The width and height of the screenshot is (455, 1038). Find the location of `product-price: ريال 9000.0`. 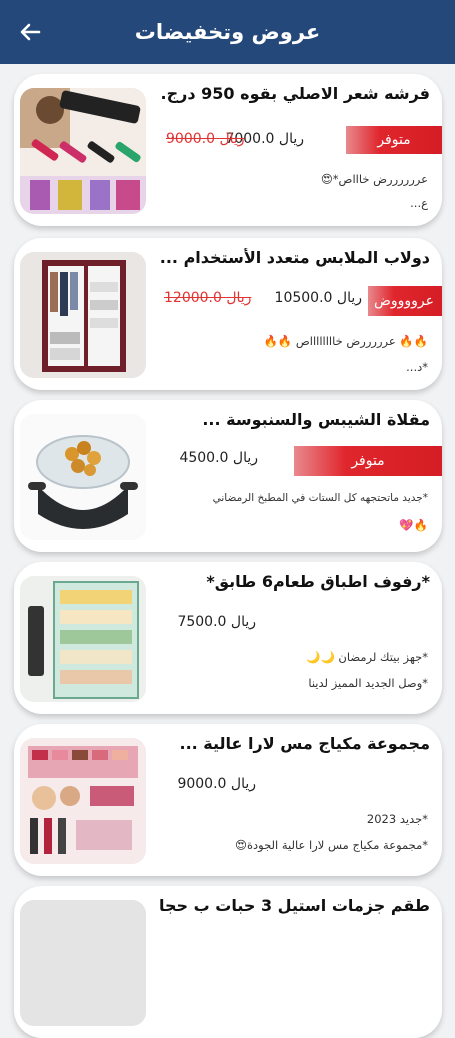

product-price: ريال 9000.0 is located at coordinates (216, 784).